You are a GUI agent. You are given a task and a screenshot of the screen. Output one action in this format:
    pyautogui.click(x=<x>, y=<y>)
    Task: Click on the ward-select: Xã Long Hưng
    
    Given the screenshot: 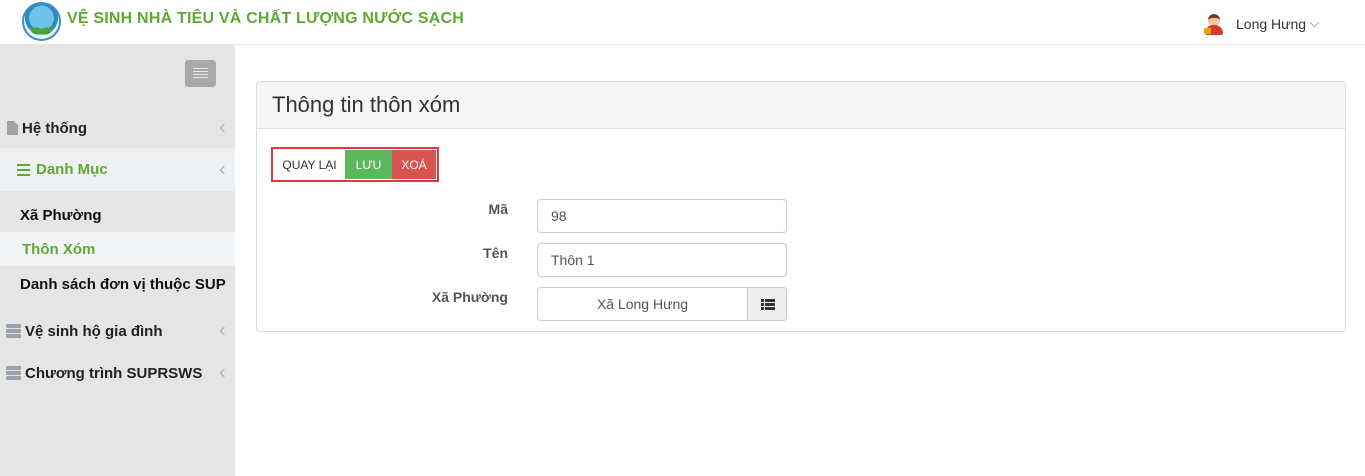 What is the action you would take?
    pyautogui.click(x=662, y=304)
    